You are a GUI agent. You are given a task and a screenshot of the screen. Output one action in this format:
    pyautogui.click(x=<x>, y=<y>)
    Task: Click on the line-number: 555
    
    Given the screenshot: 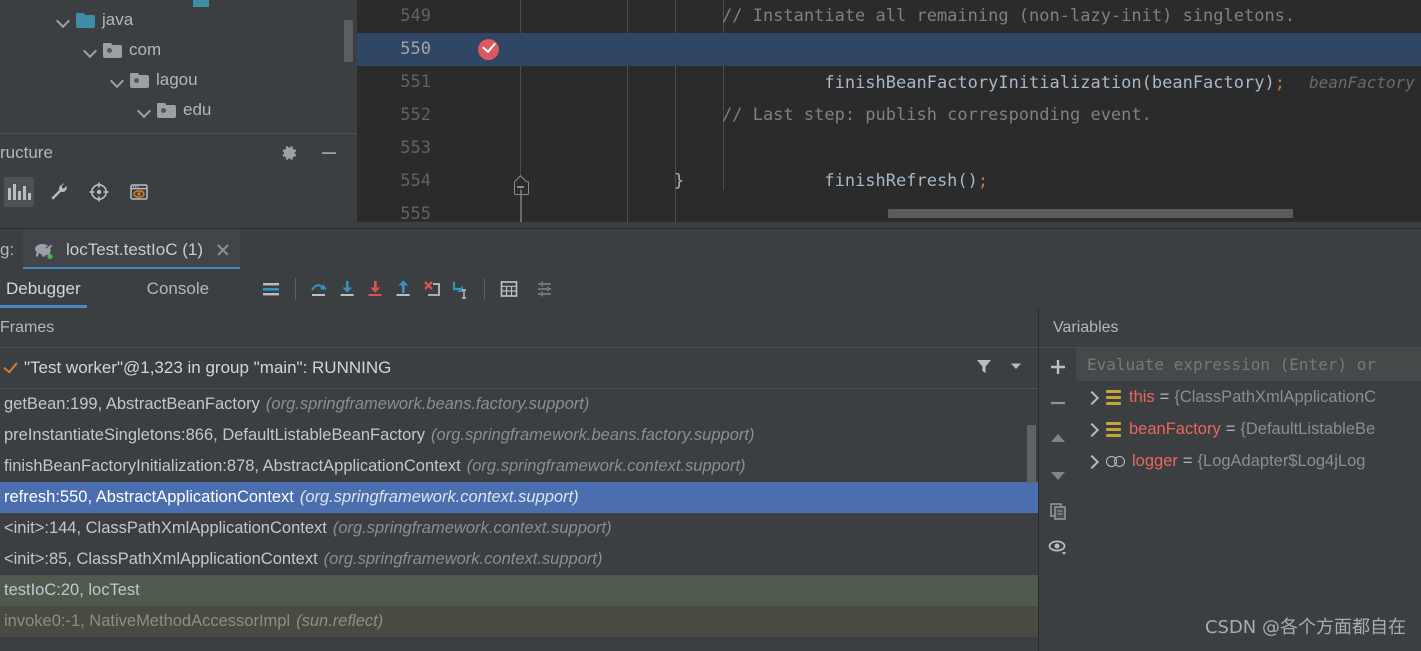 What is the action you would take?
    pyautogui.click(x=415, y=213)
    